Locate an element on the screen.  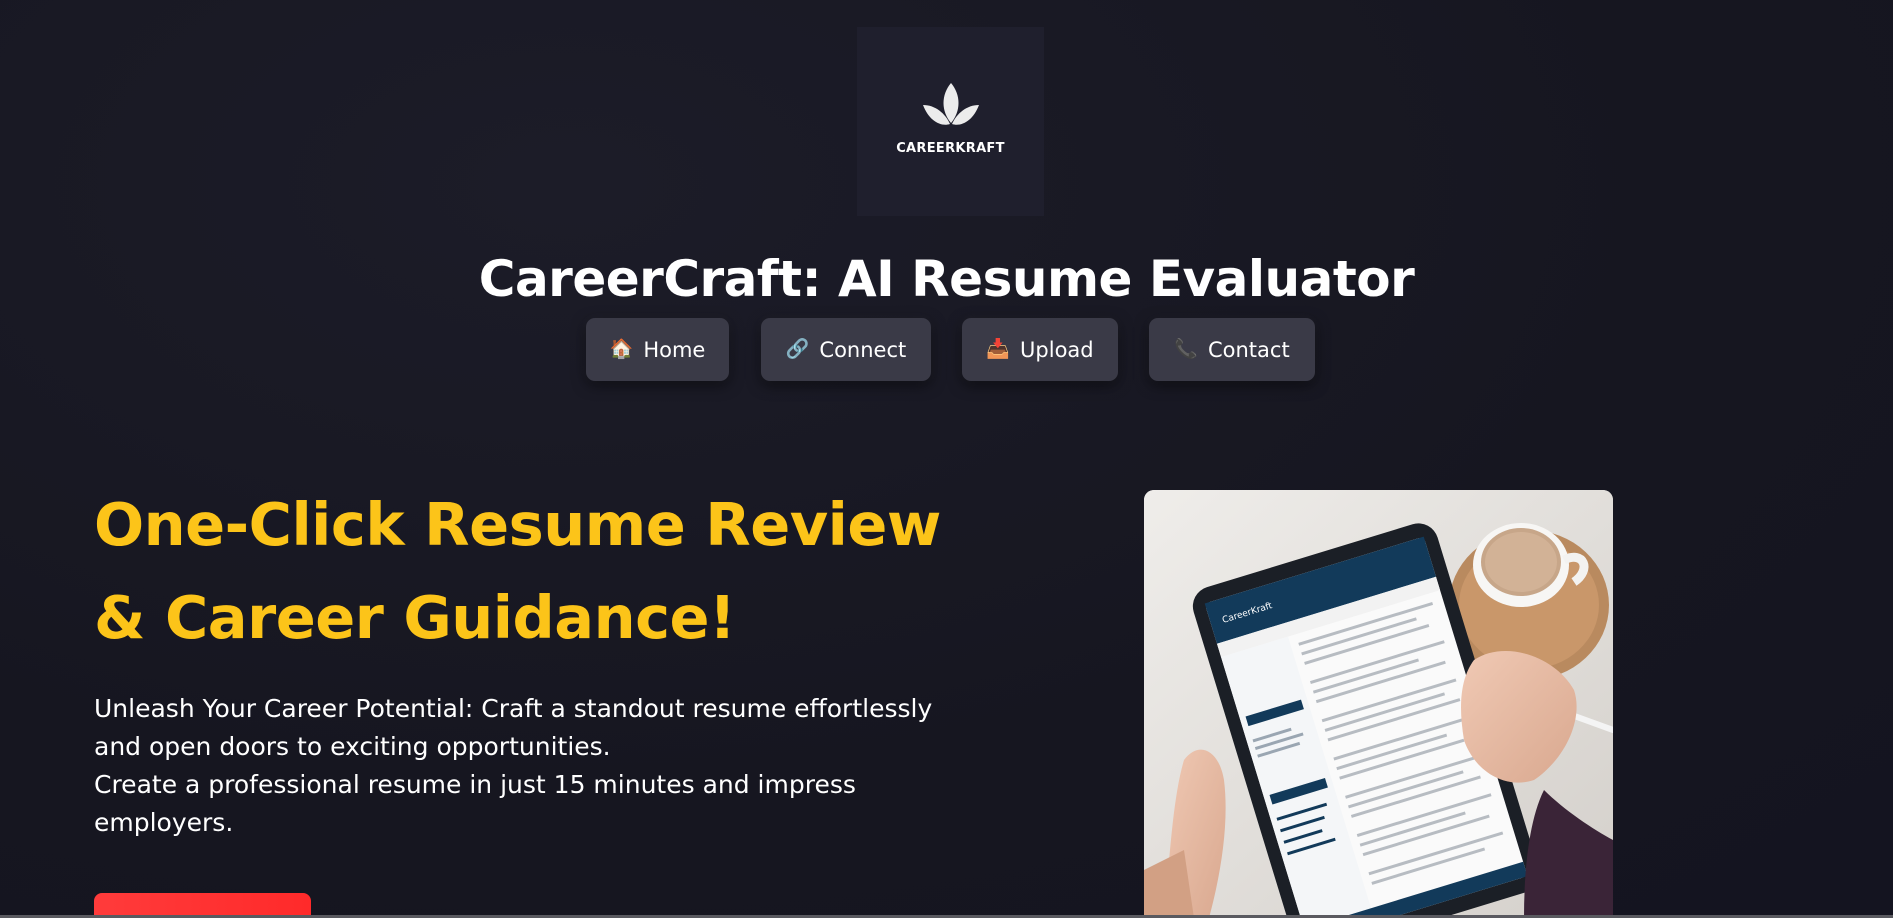
nav-home-label: Home is located at coordinates (674, 349).